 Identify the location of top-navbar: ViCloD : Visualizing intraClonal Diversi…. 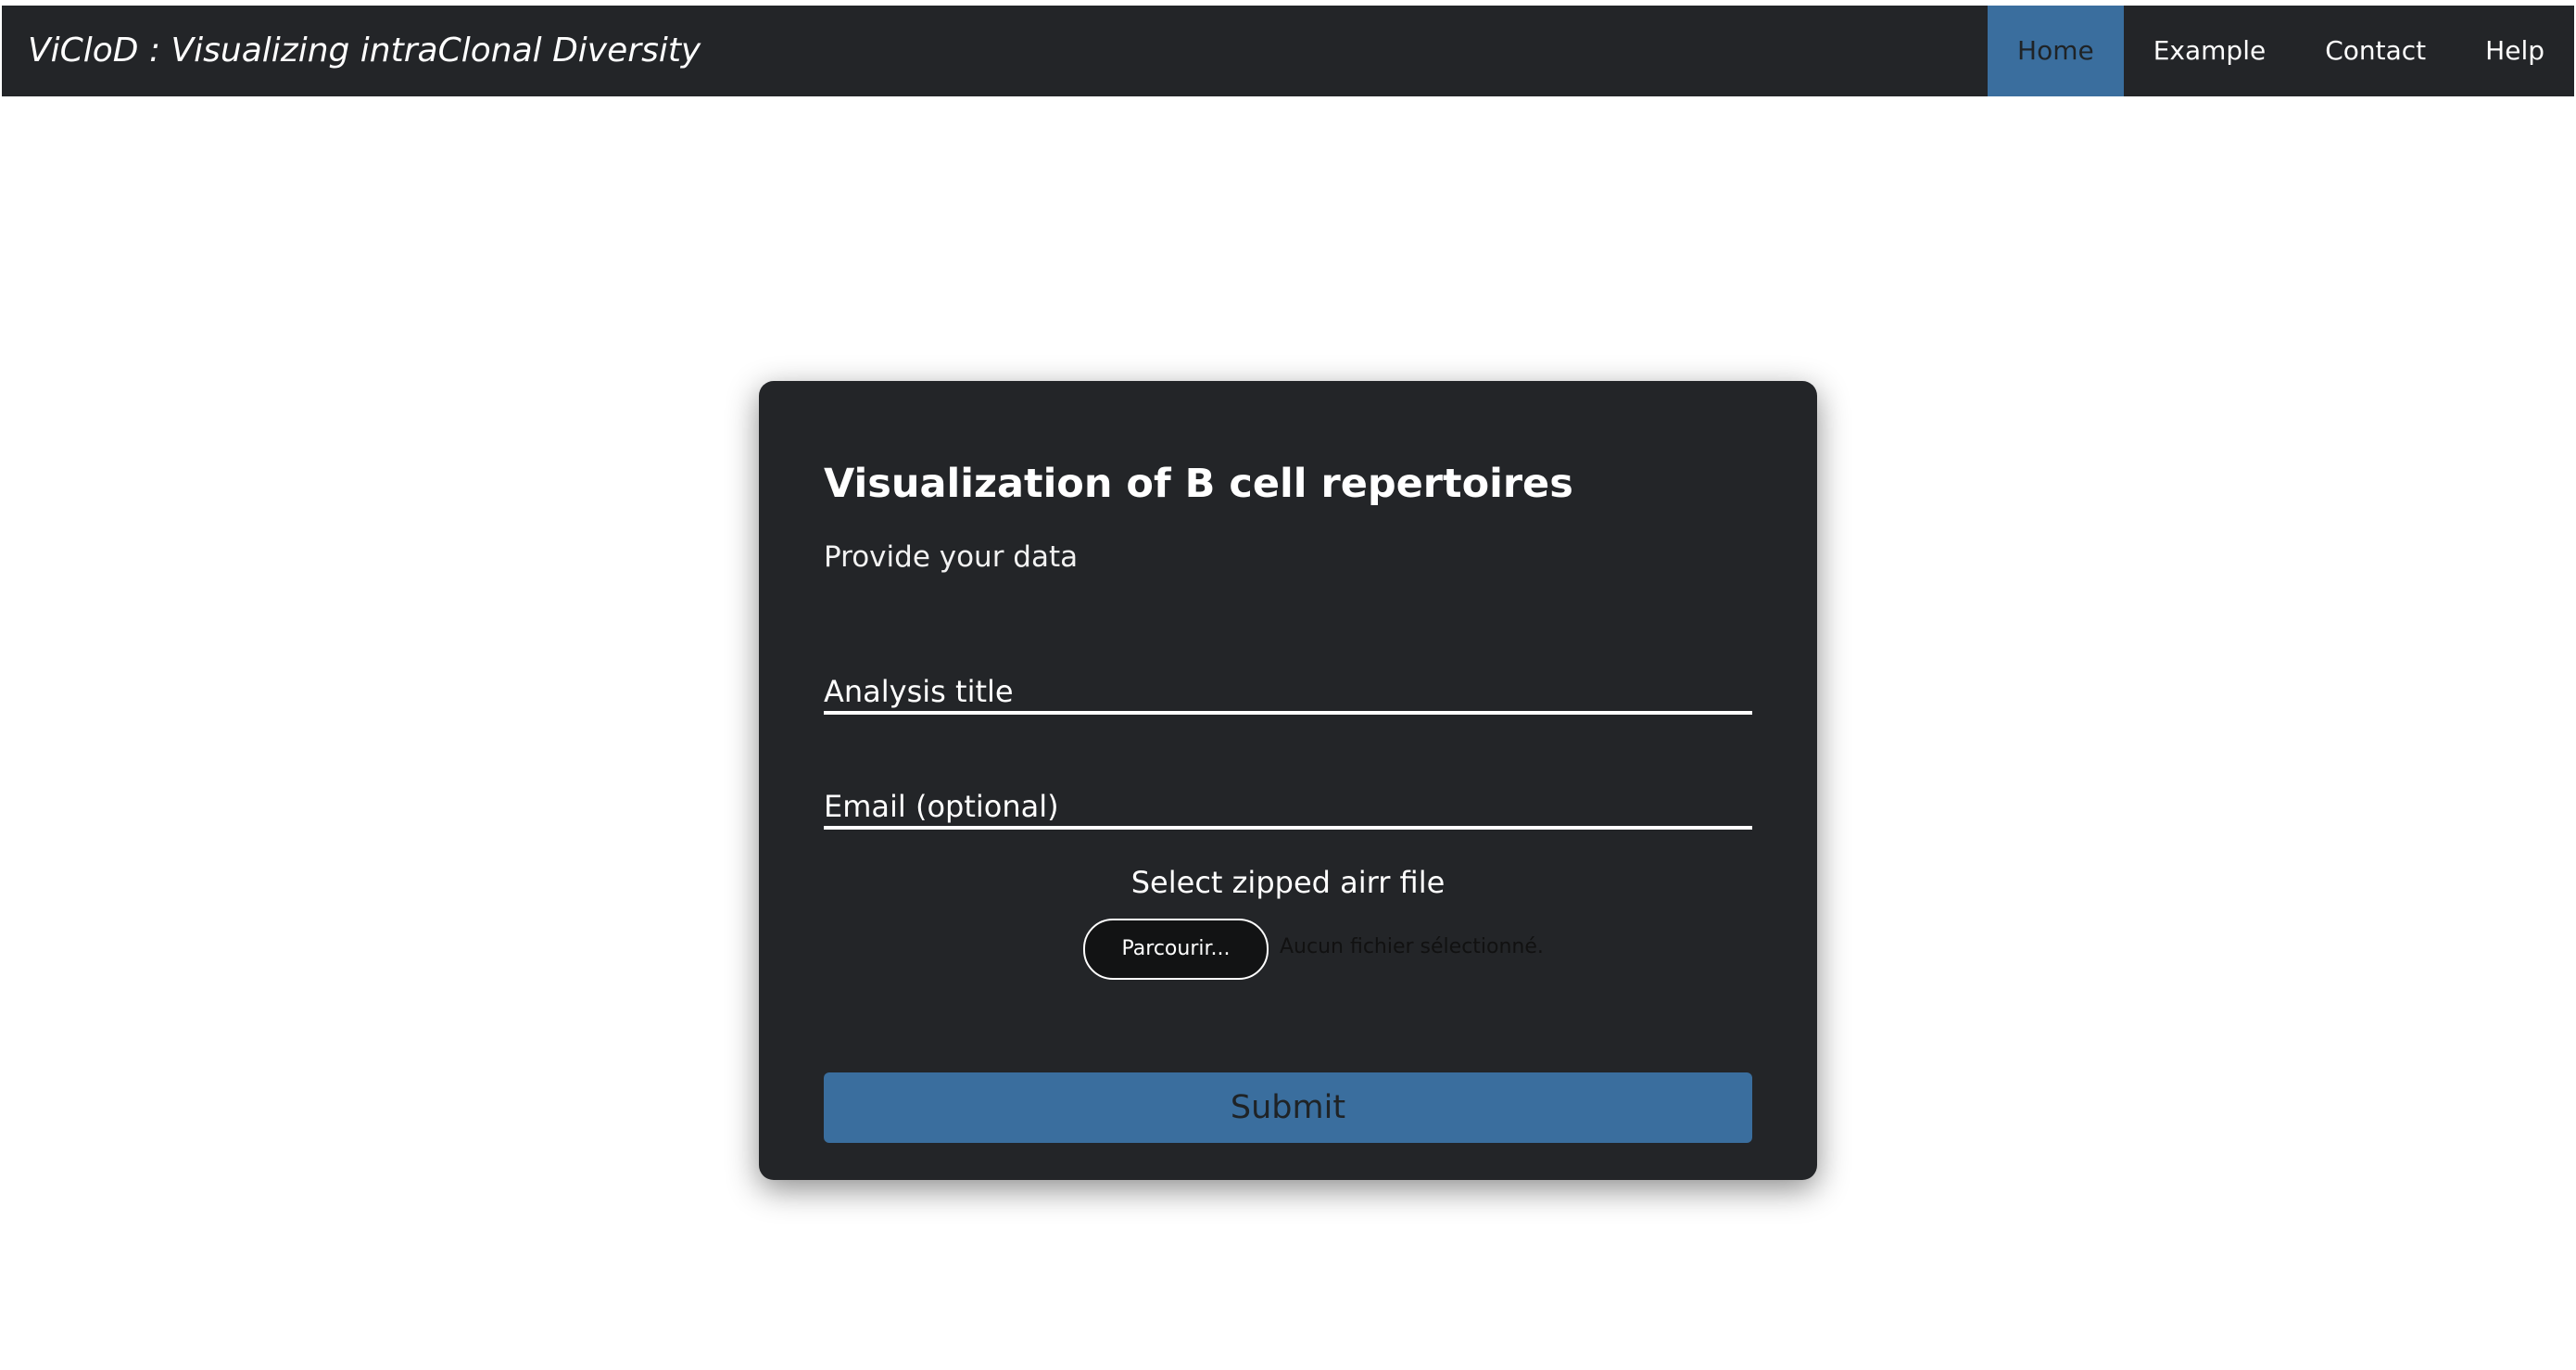
(1288, 51).